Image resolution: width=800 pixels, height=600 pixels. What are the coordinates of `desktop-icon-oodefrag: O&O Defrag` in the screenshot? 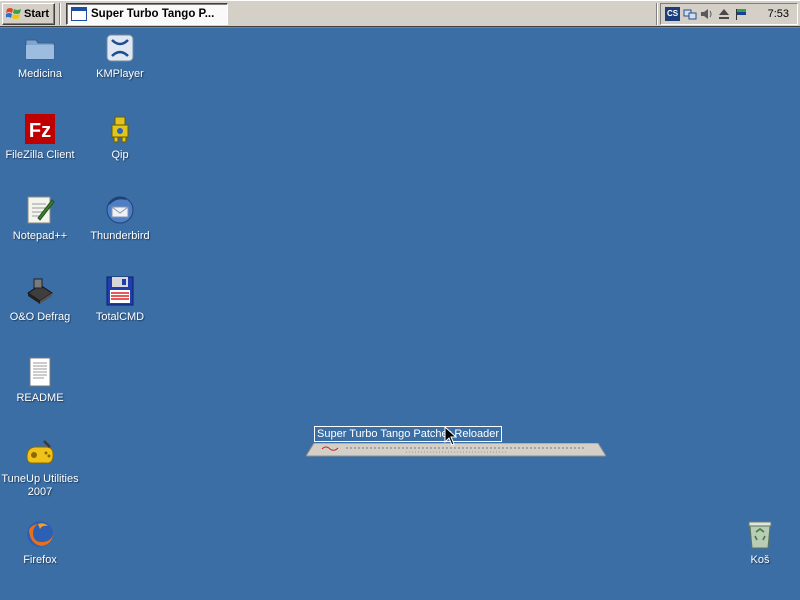 It's located at (40, 299).